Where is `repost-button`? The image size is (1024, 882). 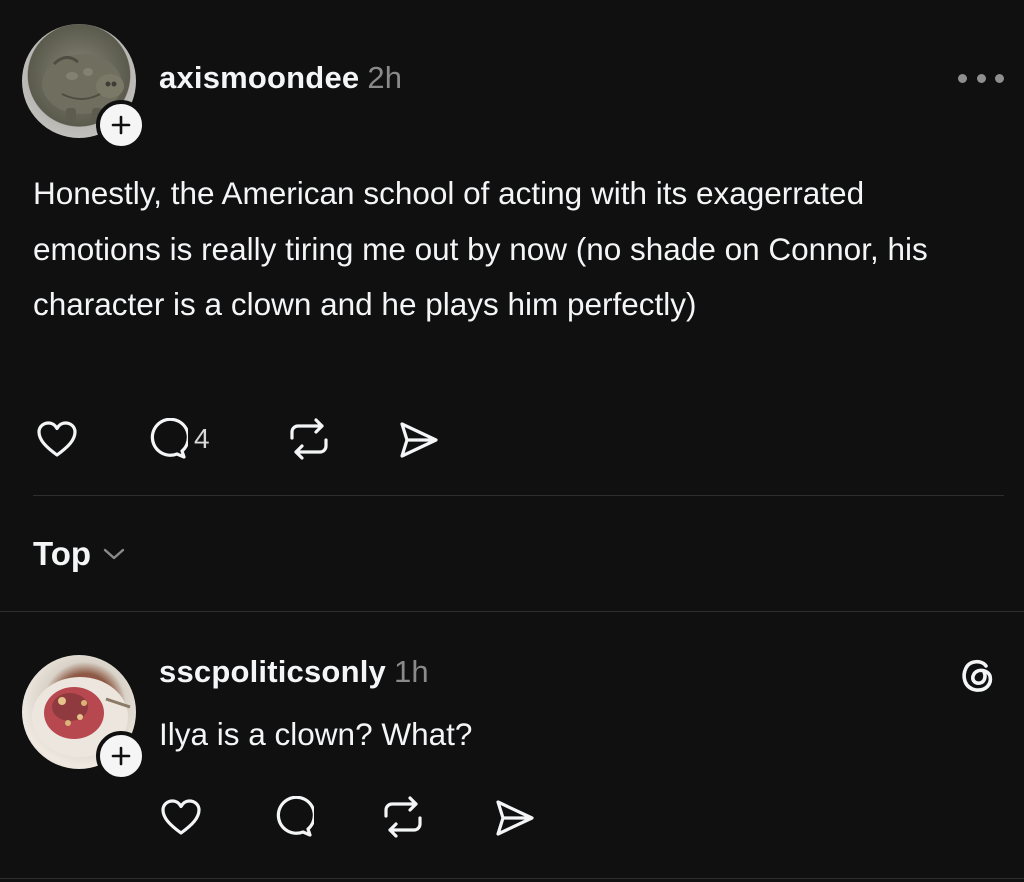
repost-button is located at coordinates (309, 439).